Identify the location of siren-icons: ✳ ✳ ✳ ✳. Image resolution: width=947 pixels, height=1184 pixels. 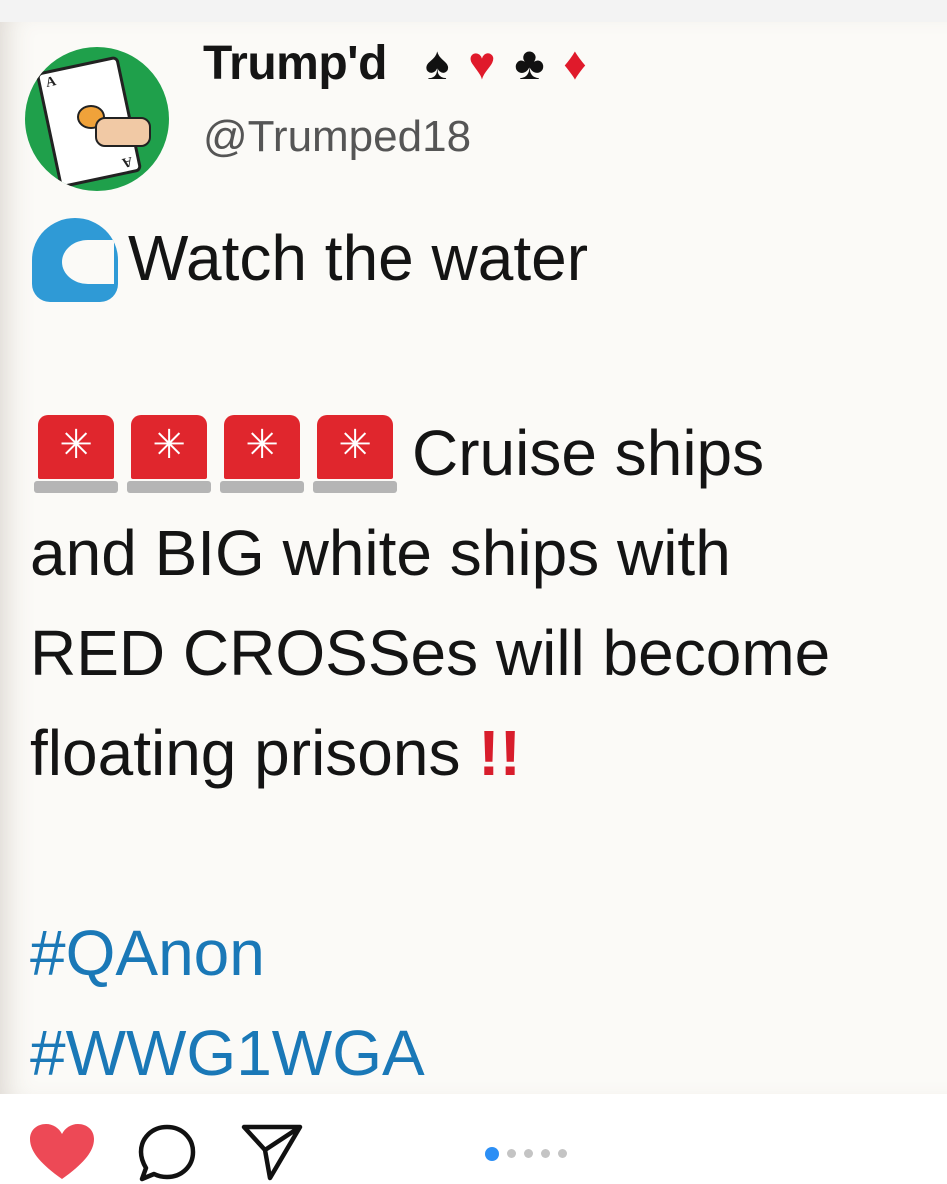
(220, 457).